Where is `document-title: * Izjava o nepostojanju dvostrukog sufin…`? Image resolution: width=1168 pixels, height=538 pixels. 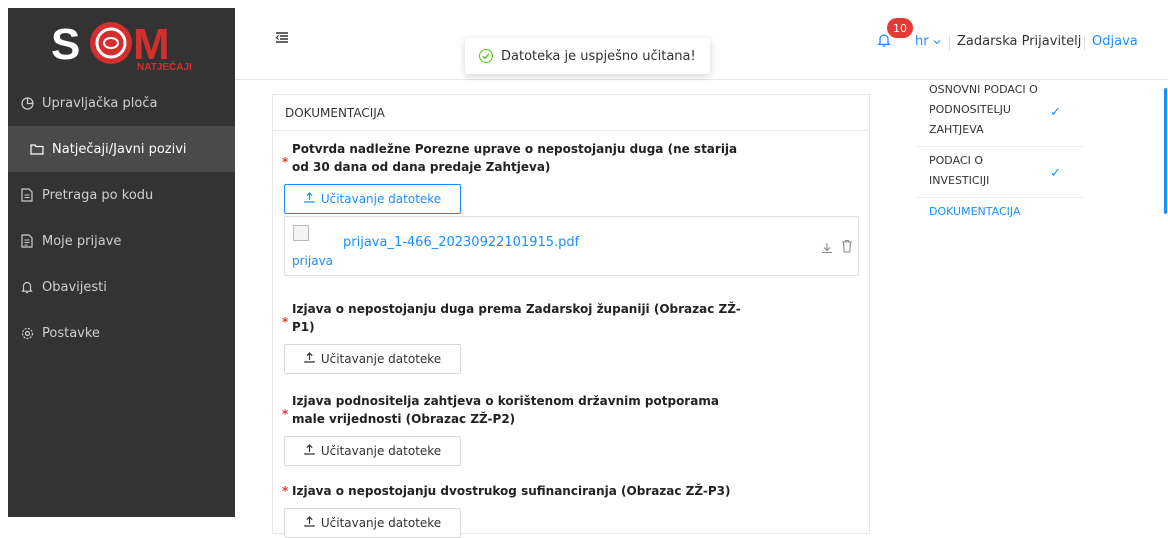 document-title: * Izjava o nepostojanju dvostrukog sufin… is located at coordinates (506, 491).